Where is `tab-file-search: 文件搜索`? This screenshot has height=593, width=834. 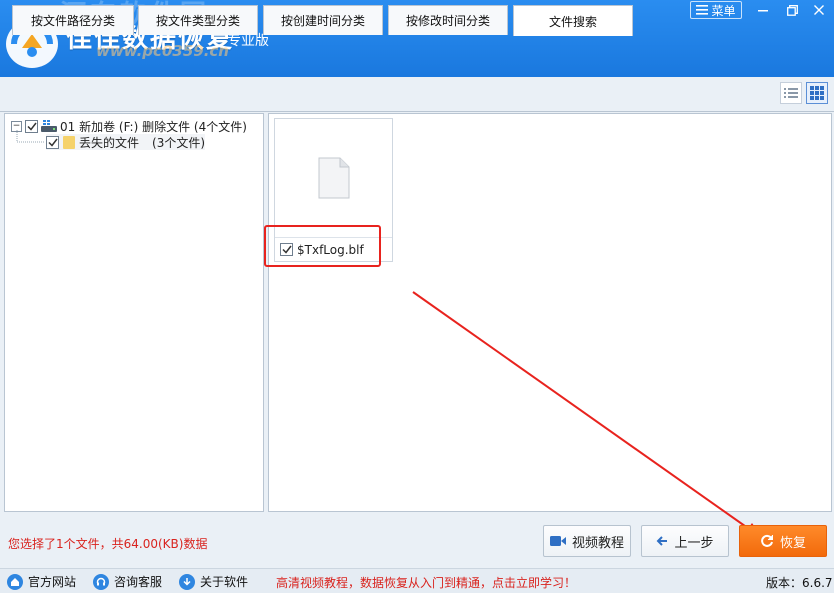 tab-file-search: 文件搜索 is located at coordinates (573, 20).